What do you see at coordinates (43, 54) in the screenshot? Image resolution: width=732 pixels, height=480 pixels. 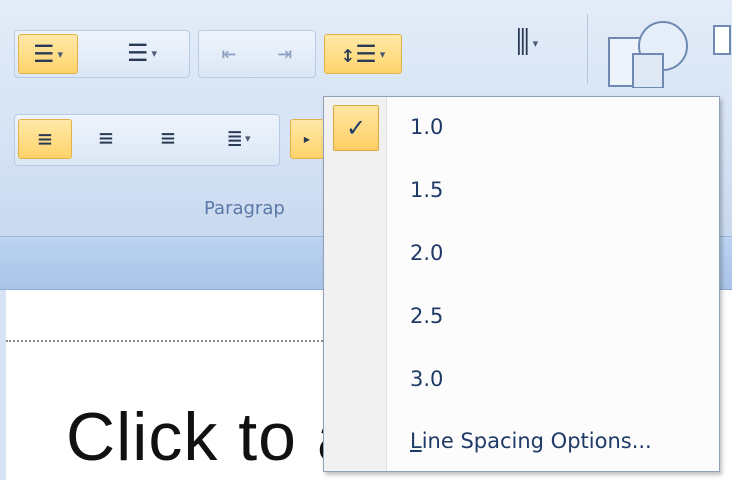 I see `bullets-list-icon: ☰` at bounding box center [43, 54].